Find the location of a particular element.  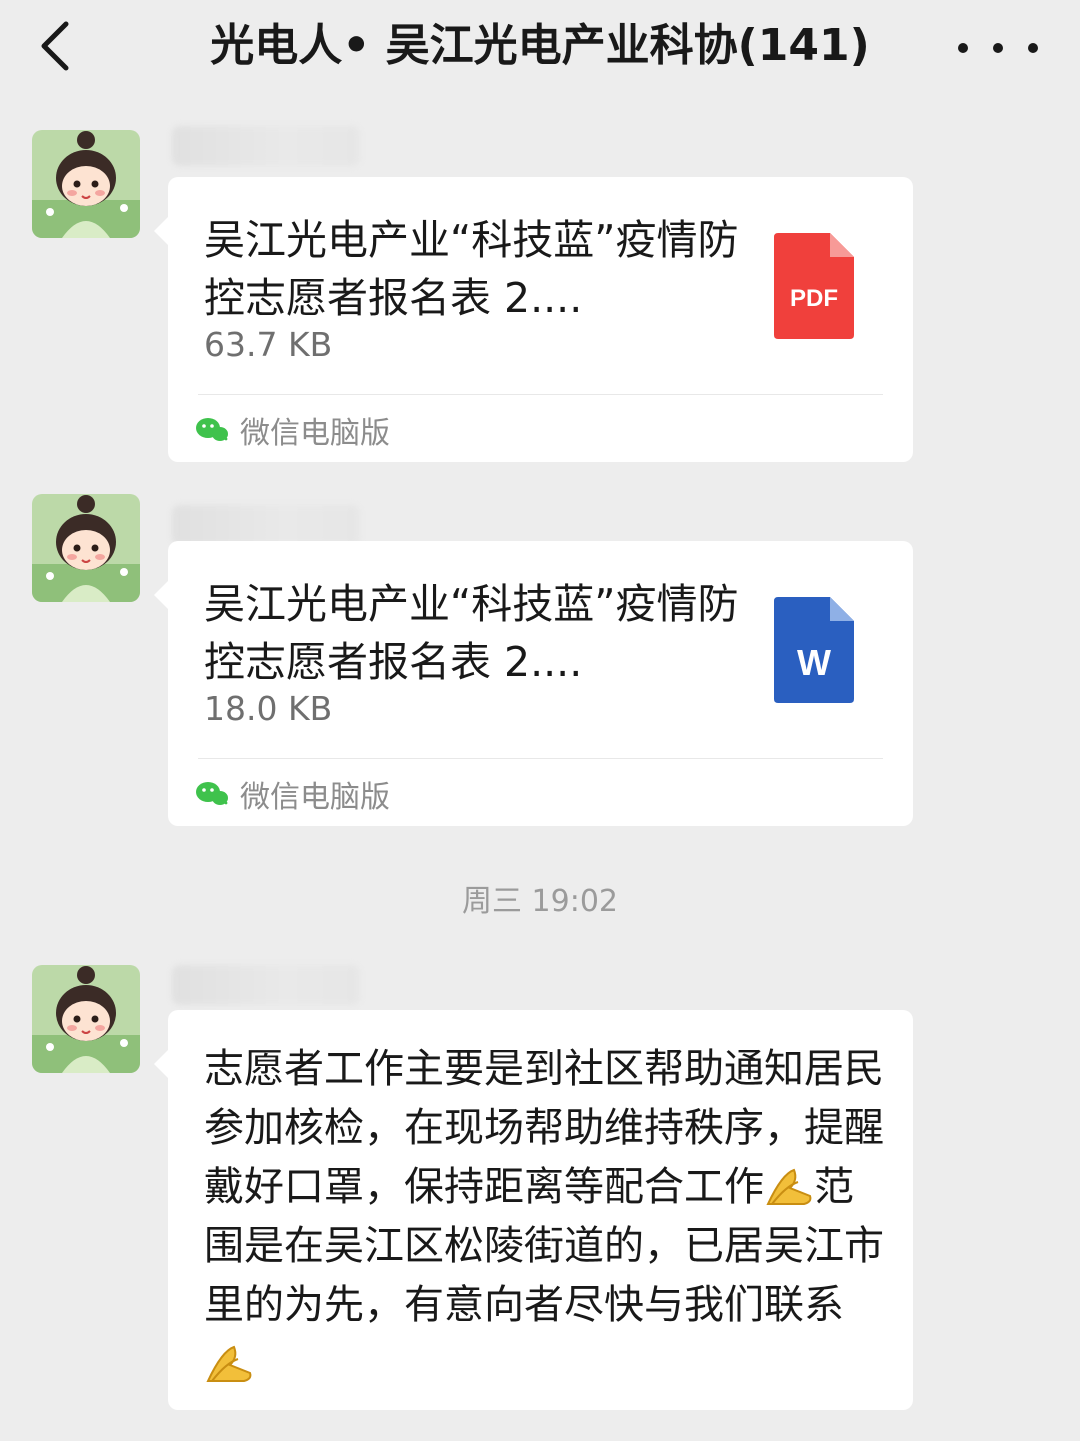

chat-title: 光电人• 吴江光电产业科协(141) is located at coordinates (540, 45).